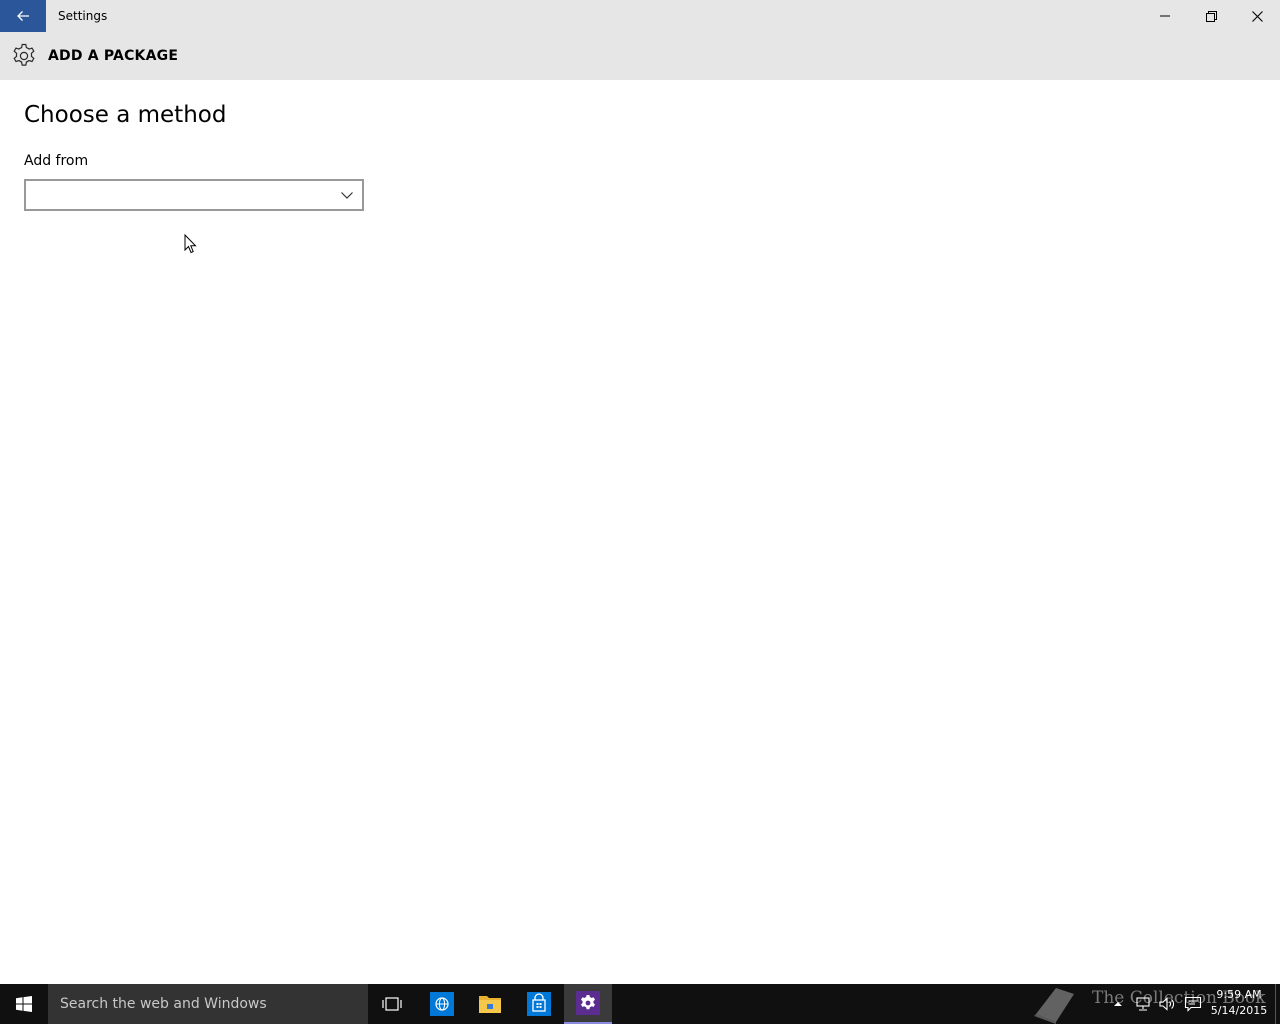 The image size is (1280, 1024). Describe the element at coordinates (113, 56) in the screenshot. I see `page-title: ADD A PACKAGE` at that location.